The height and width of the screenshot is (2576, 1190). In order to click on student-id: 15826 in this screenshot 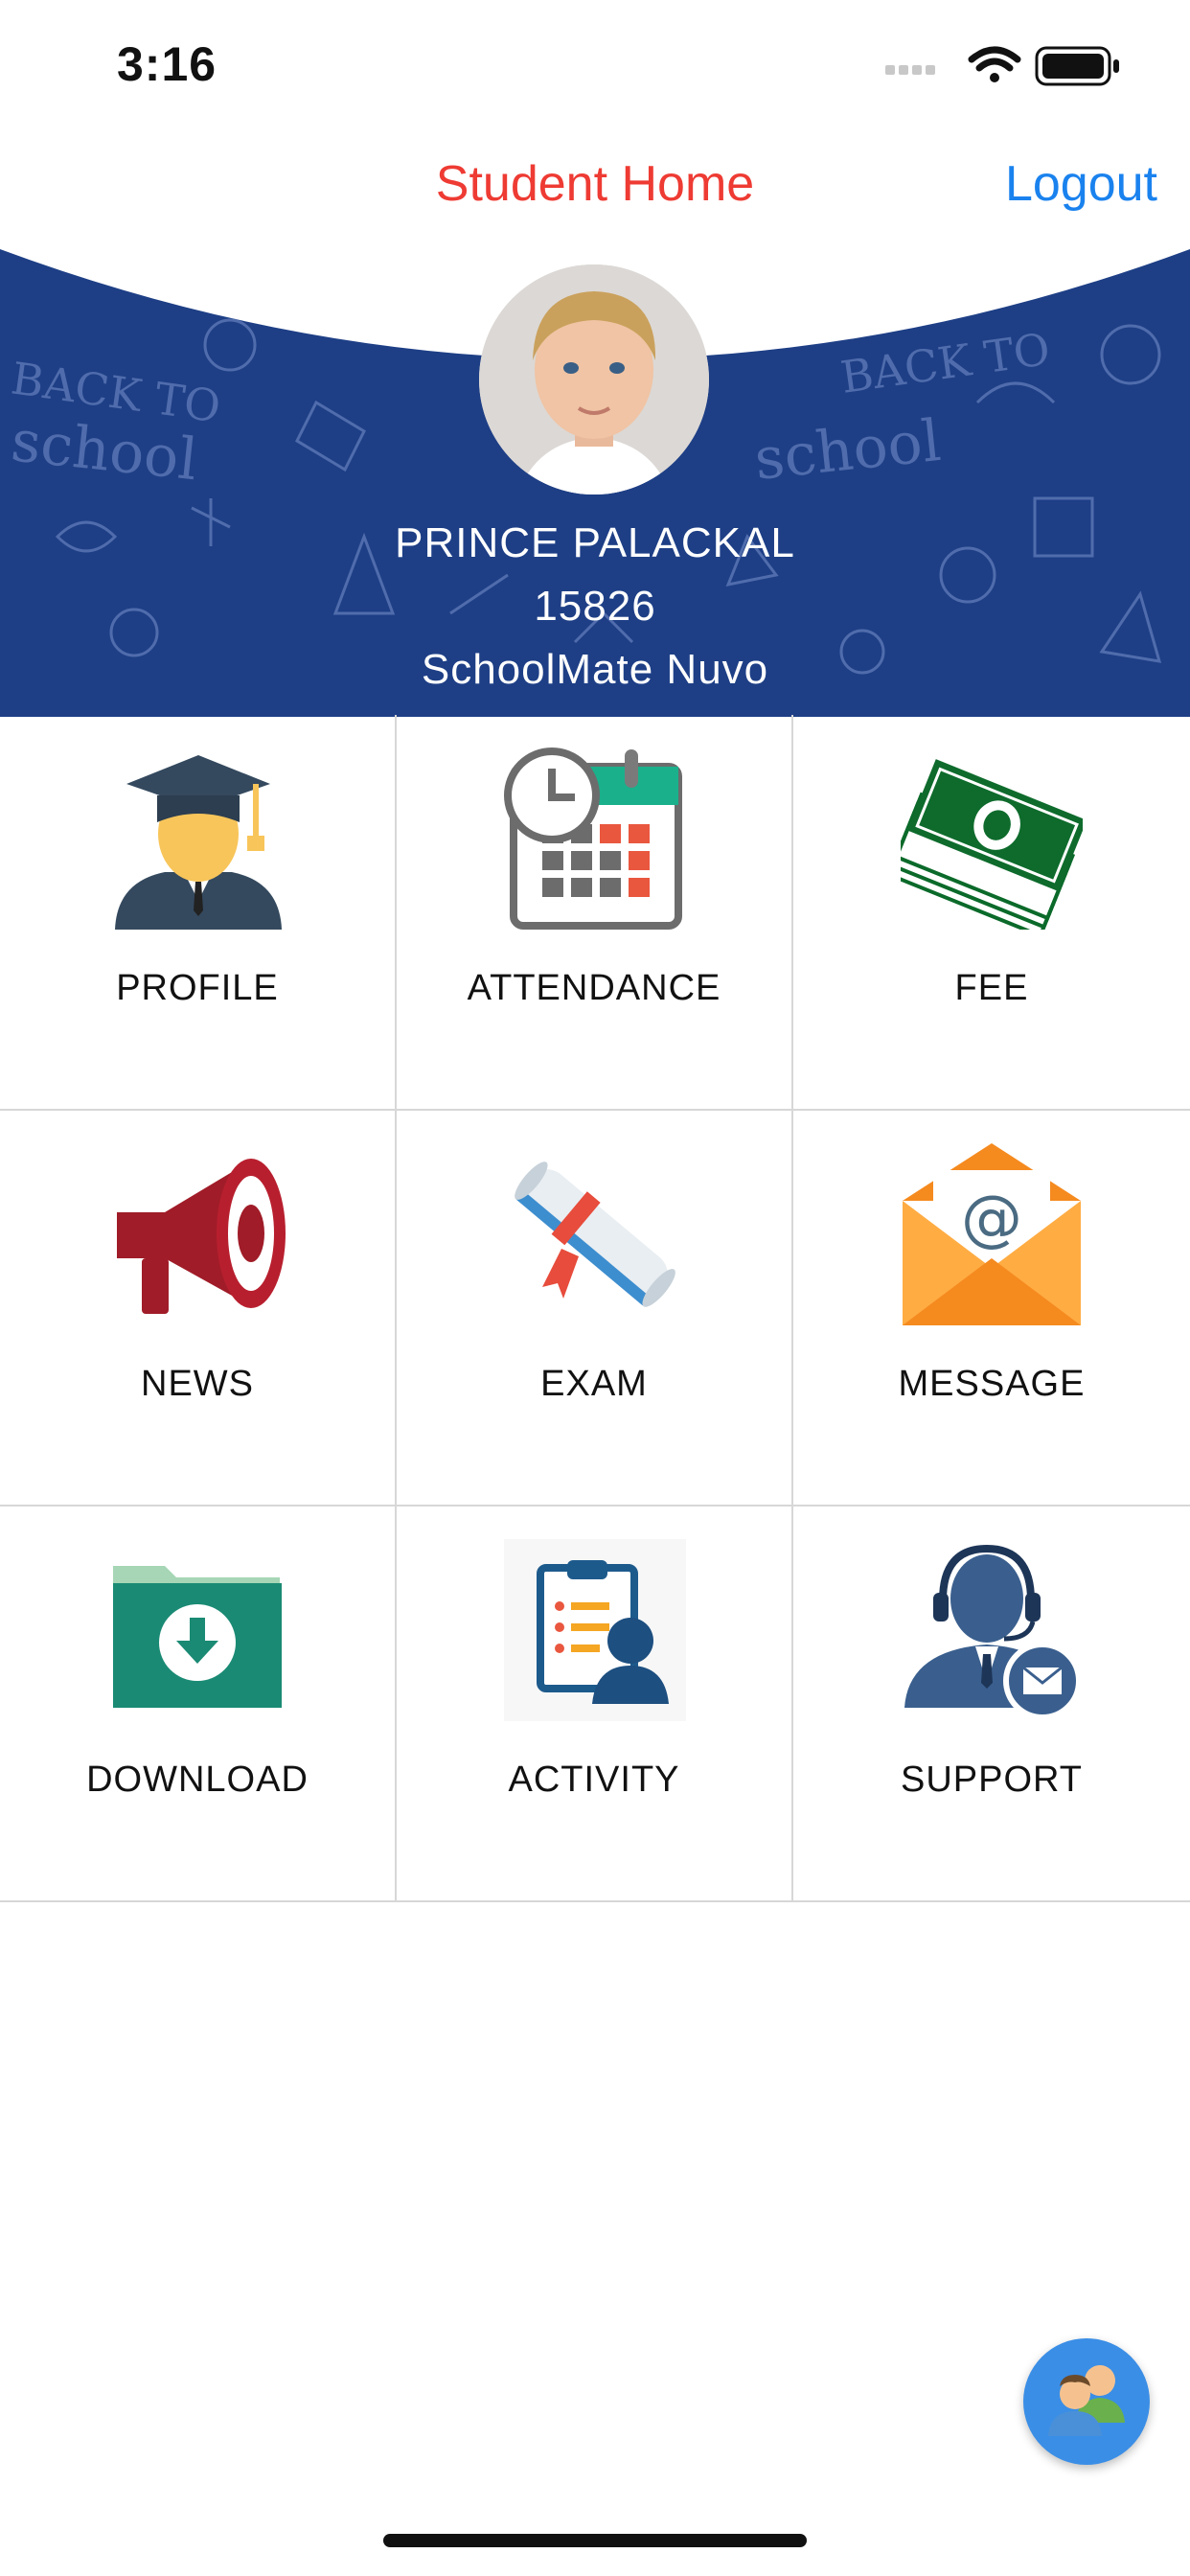, I will do `click(595, 606)`.